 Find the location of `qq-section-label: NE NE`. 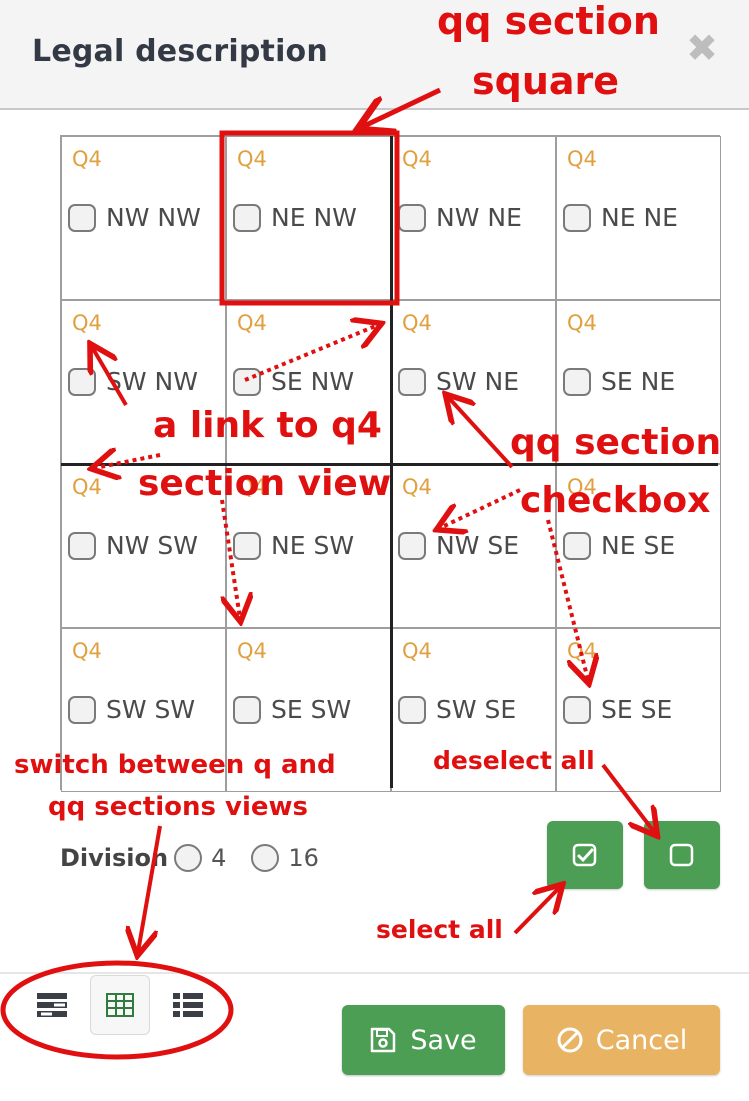

qq-section-label: NE NE is located at coordinates (639, 217).